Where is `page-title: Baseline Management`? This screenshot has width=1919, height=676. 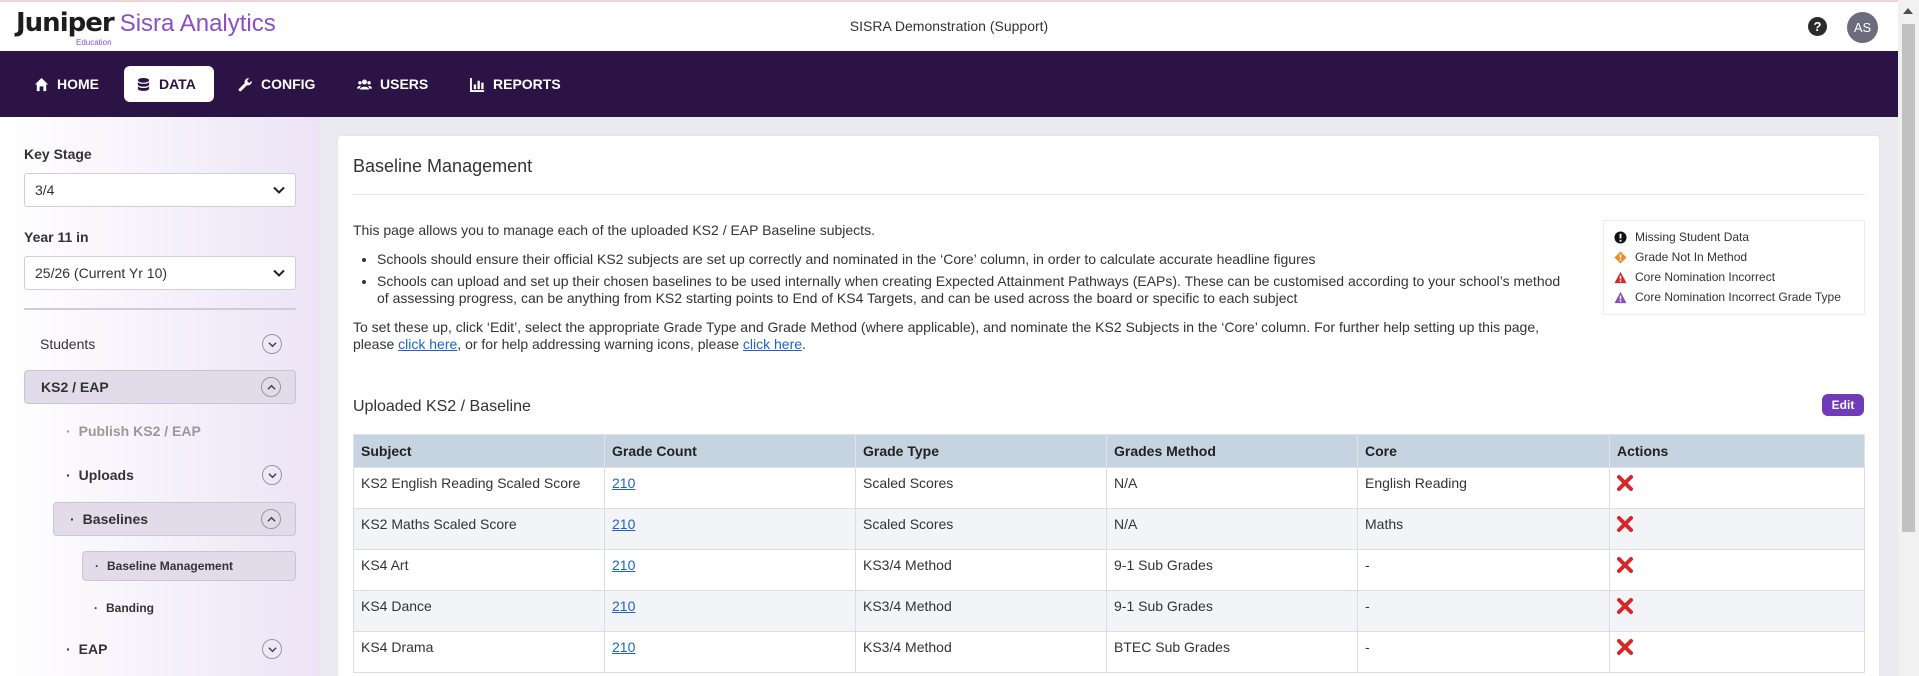 page-title: Baseline Management is located at coordinates (443, 166).